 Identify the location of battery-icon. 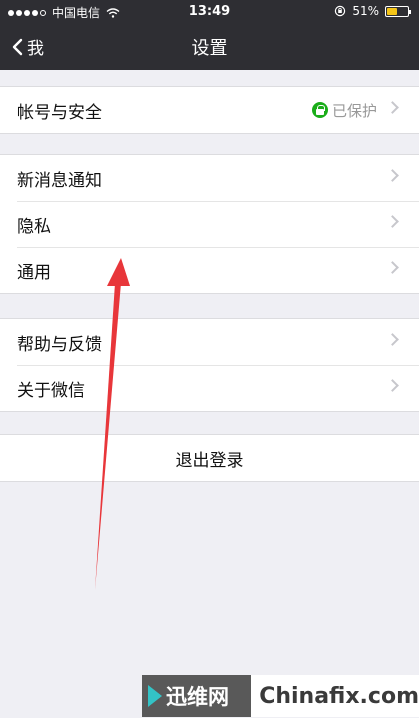
(398, 11).